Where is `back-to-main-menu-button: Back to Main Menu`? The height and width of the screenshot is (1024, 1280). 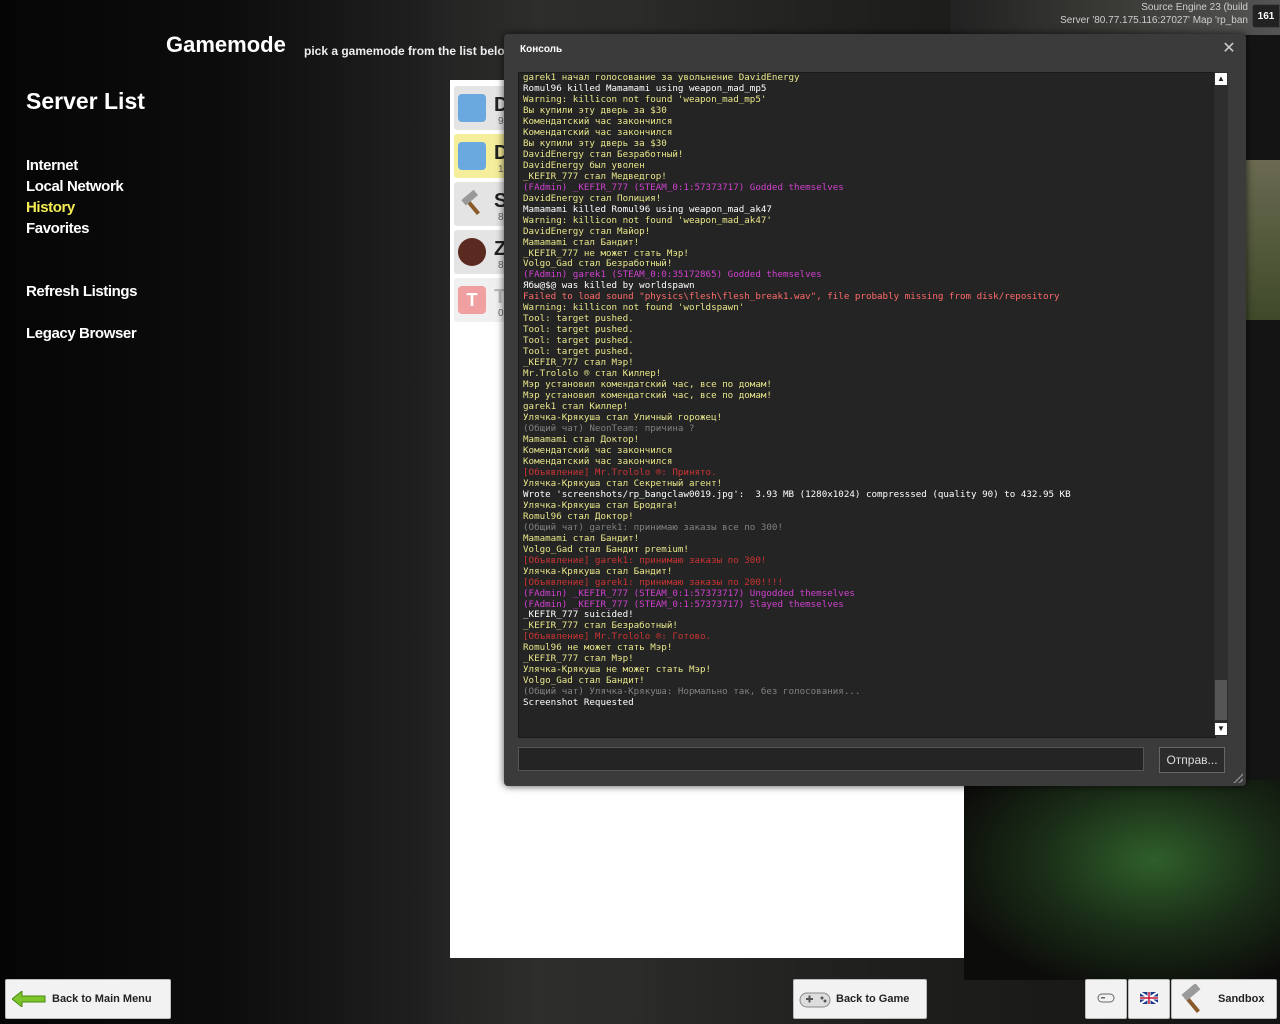 back-to-main-menu-button: Back to Main Menu is located at coordinates (88, 999).